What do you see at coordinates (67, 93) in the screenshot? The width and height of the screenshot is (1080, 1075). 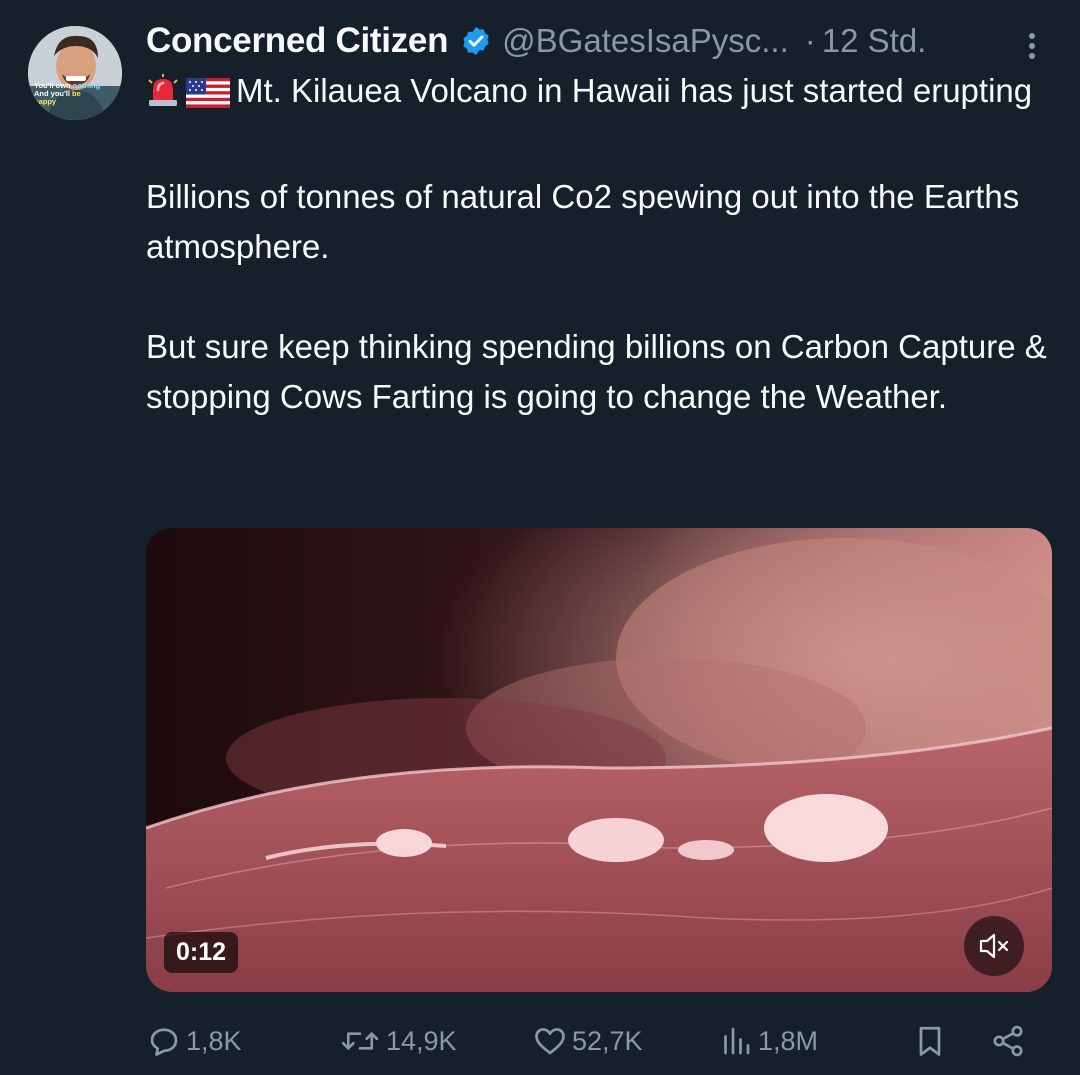 I see `avatar-caption: You'll own nothing And you'll be happy` at bounding box center [67, 93].